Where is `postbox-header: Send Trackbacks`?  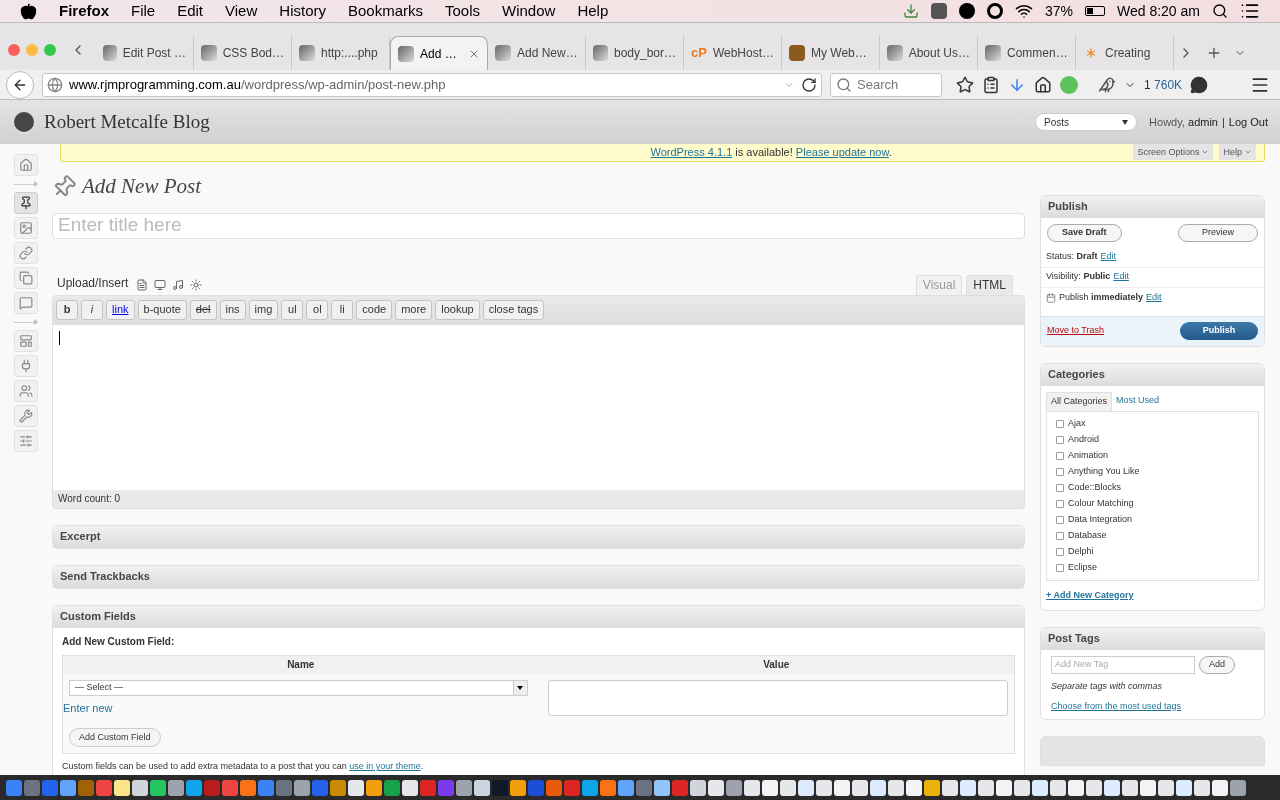 postbox-header: Send Trackbacks is located at coordinates (538, 576).